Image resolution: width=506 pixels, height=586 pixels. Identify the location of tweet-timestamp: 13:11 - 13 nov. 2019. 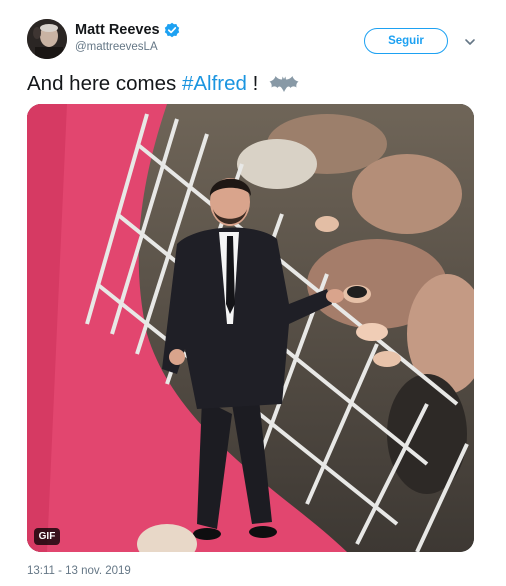
(79, 571).